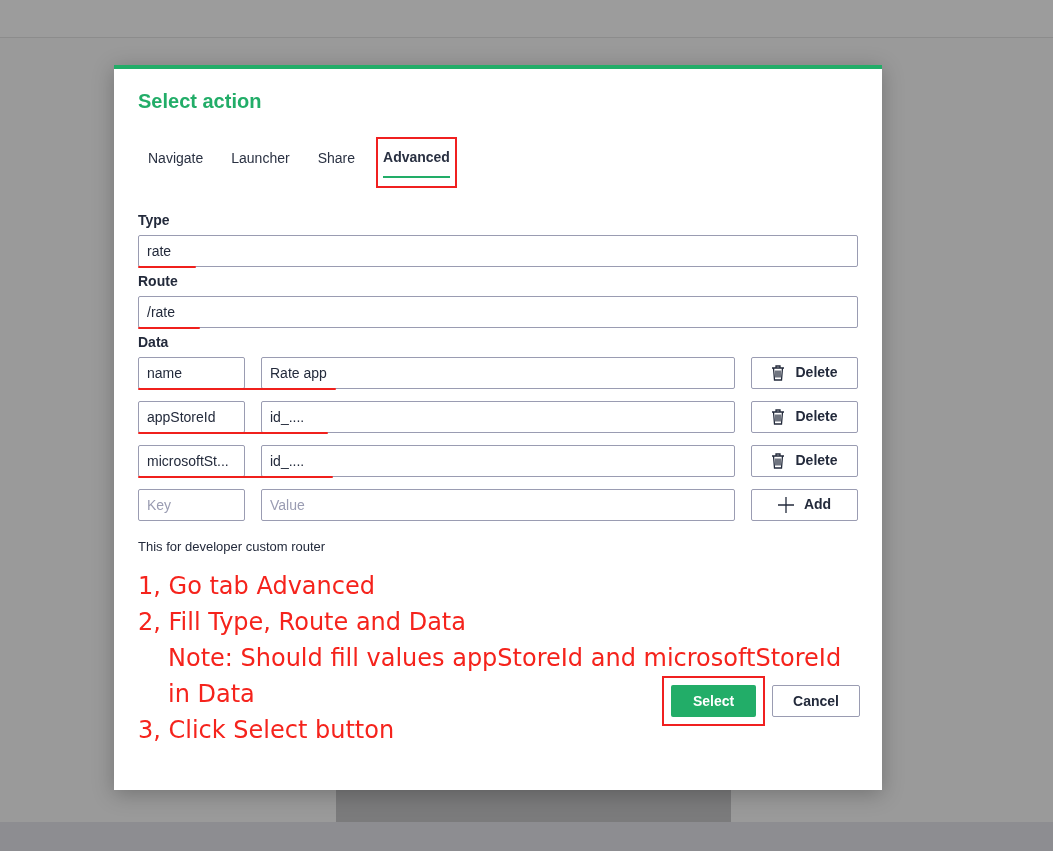  What do you see at coordinates (154, 342) in the screenshot?
I see `field-label: Data` at bounding box center [154, 342].